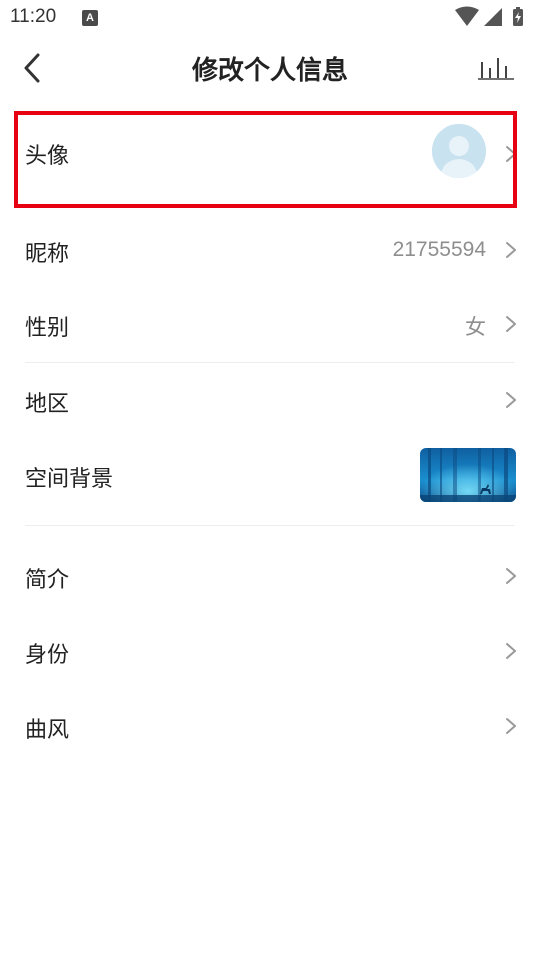  What do you see at coordinates (47, 730) in the screenshot?
I see `music-style-label: 曲风` at bounding box center [47, 730].